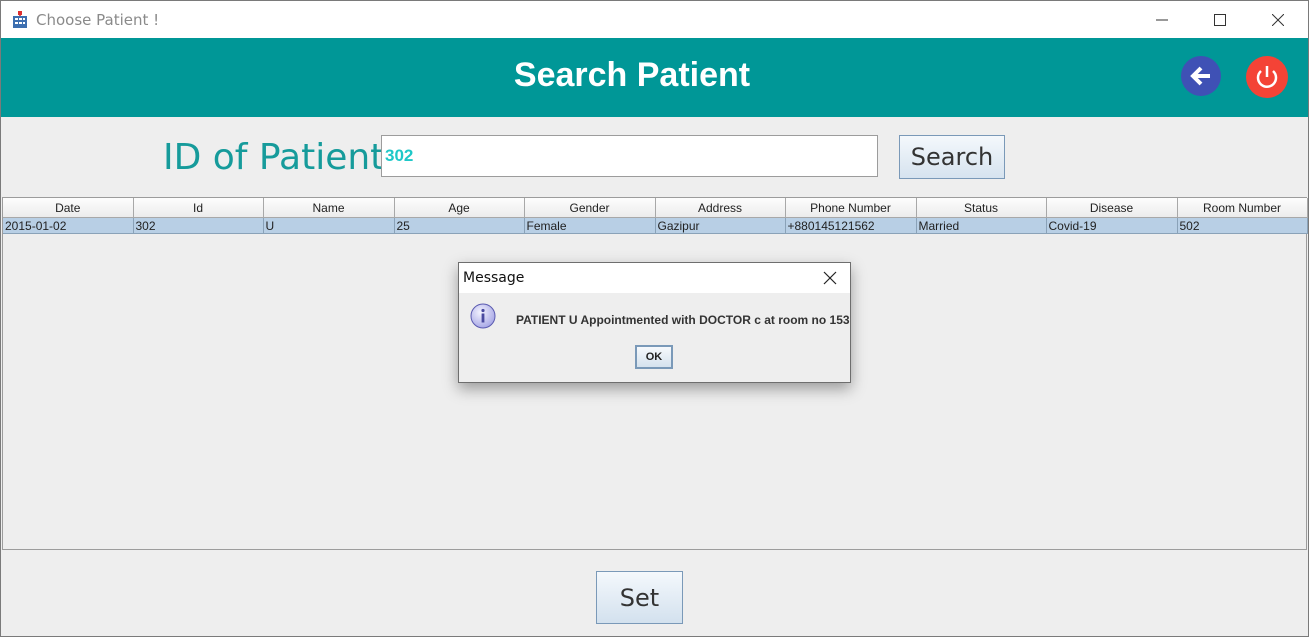  Describe the element at coordinates (68, 208) in the screenshot. I see `column-header-date: Date` at that location.